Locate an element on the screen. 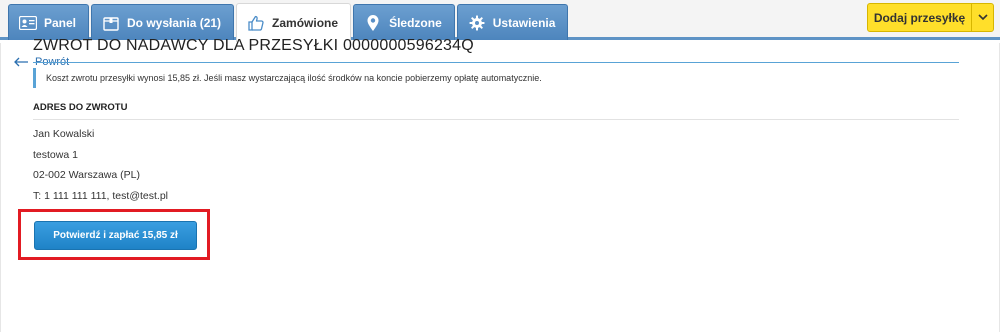 This screenshot has height=332, width=1000. confirm-pay-button: Potwierdź i zapłać 15,85 zł is located at coordinates (115, 235).